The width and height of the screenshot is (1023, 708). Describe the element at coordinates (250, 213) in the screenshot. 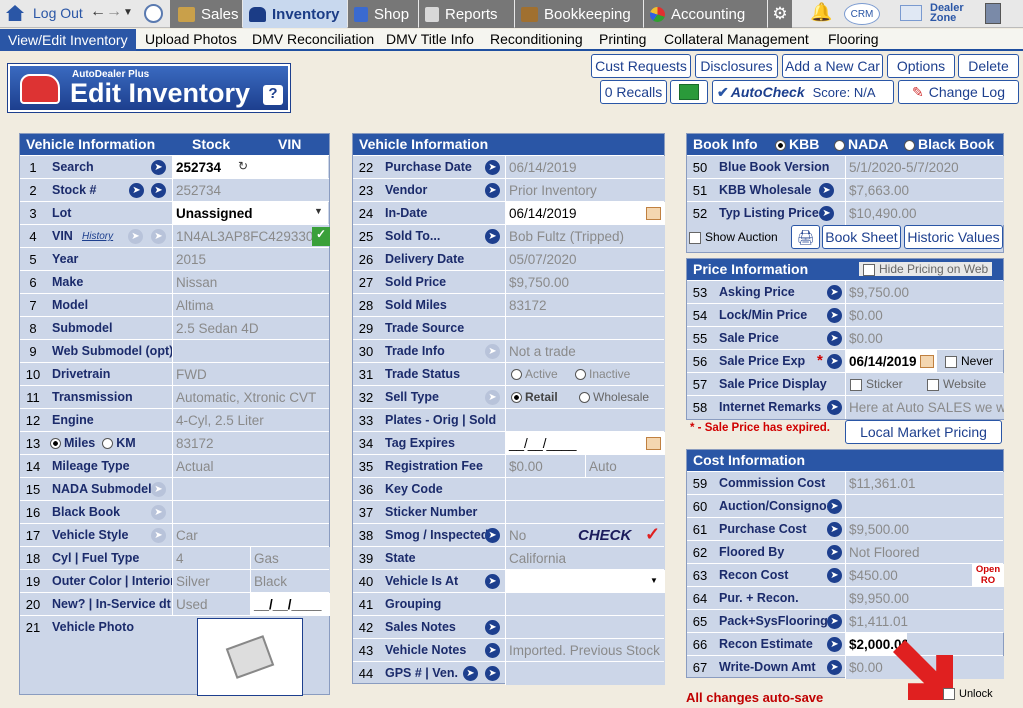

I see `field-value: Unassigned` at that location.